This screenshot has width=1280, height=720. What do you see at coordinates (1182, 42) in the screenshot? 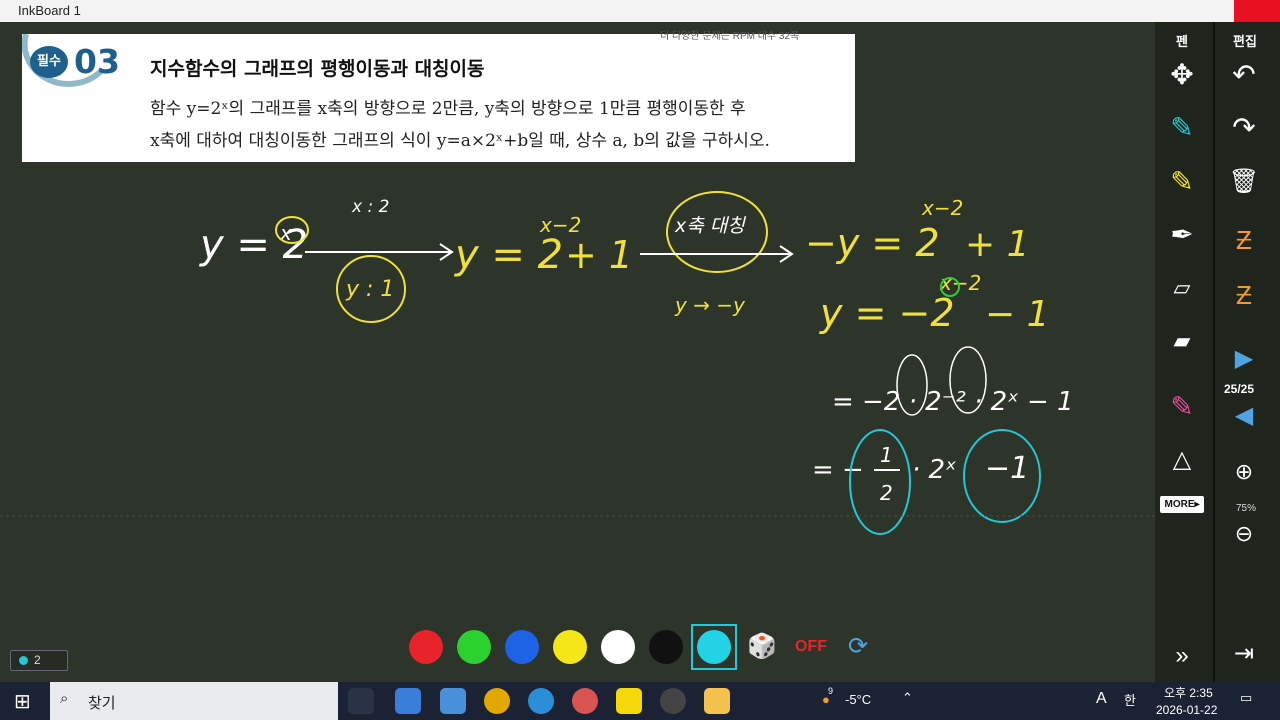
I see `pen-label: 펜` at bounding box center [1182, 42].